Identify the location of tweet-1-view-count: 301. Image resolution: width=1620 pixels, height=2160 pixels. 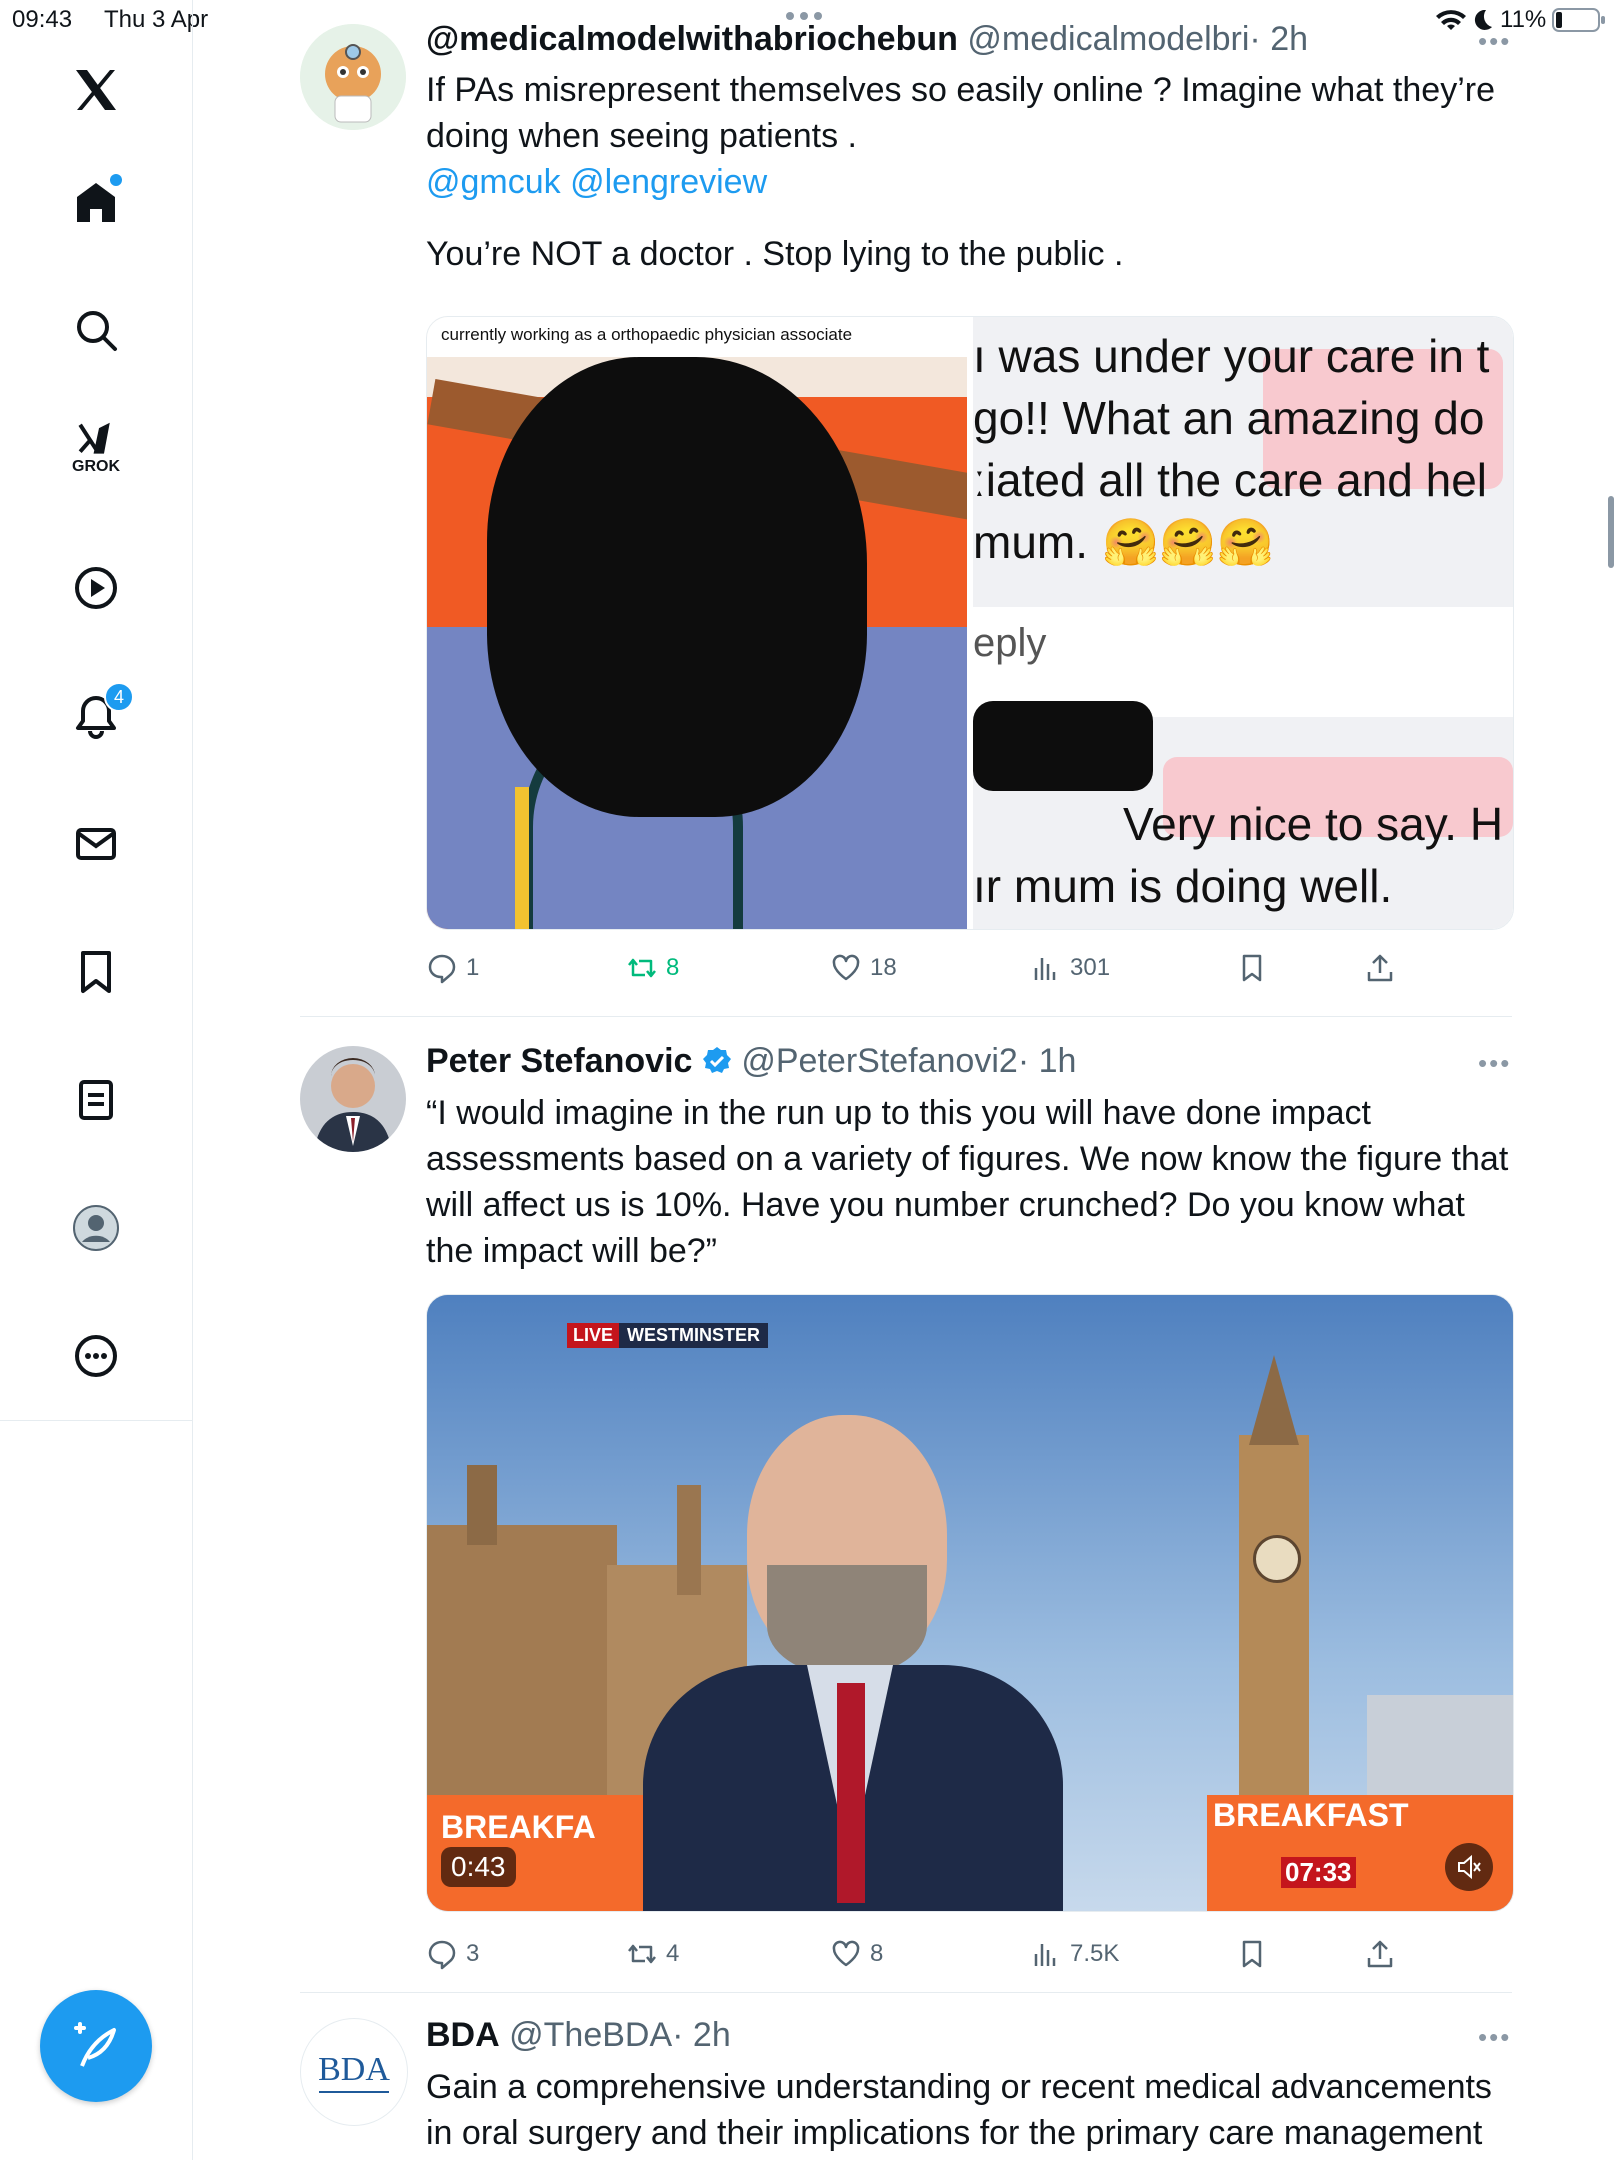
(1090, 967).